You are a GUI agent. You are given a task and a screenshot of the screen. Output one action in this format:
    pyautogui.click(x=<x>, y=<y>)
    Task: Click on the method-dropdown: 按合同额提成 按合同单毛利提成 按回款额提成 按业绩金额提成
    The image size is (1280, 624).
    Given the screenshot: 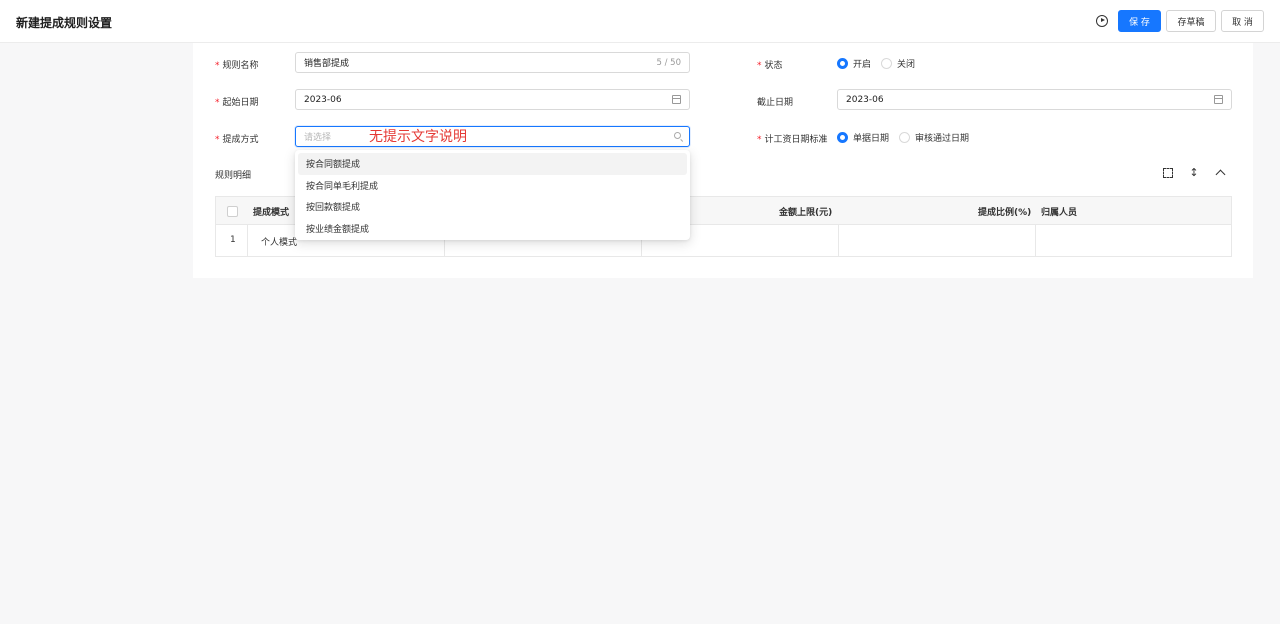 What is the action you would take?
    pyautogui.click(x=492, y=195)
    